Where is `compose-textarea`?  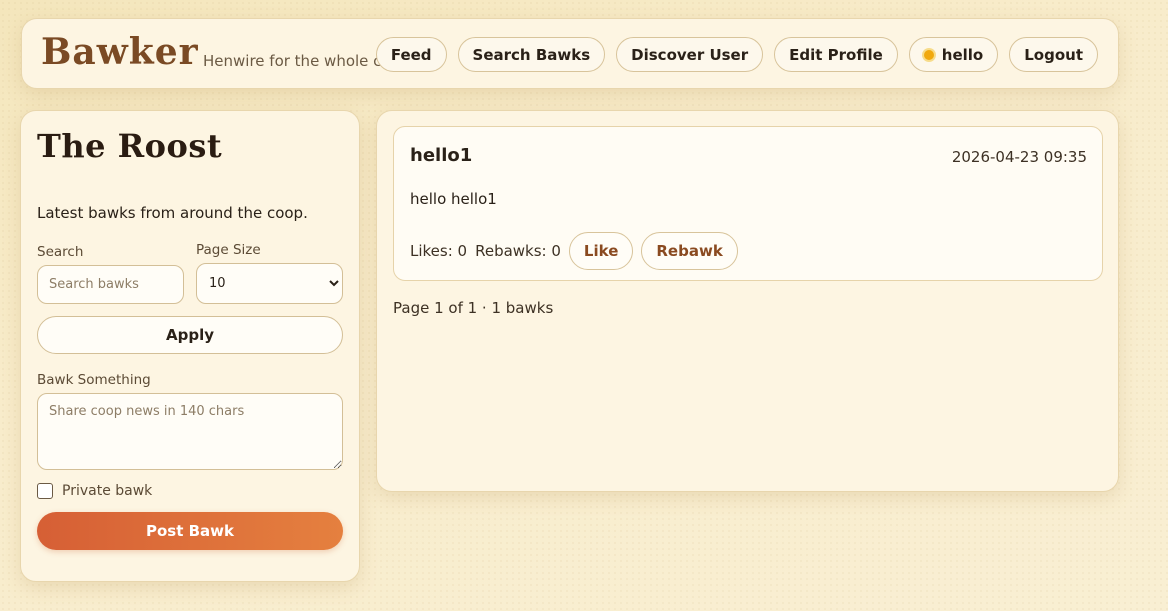 compose-textarea is located at coordinates (190, 431).